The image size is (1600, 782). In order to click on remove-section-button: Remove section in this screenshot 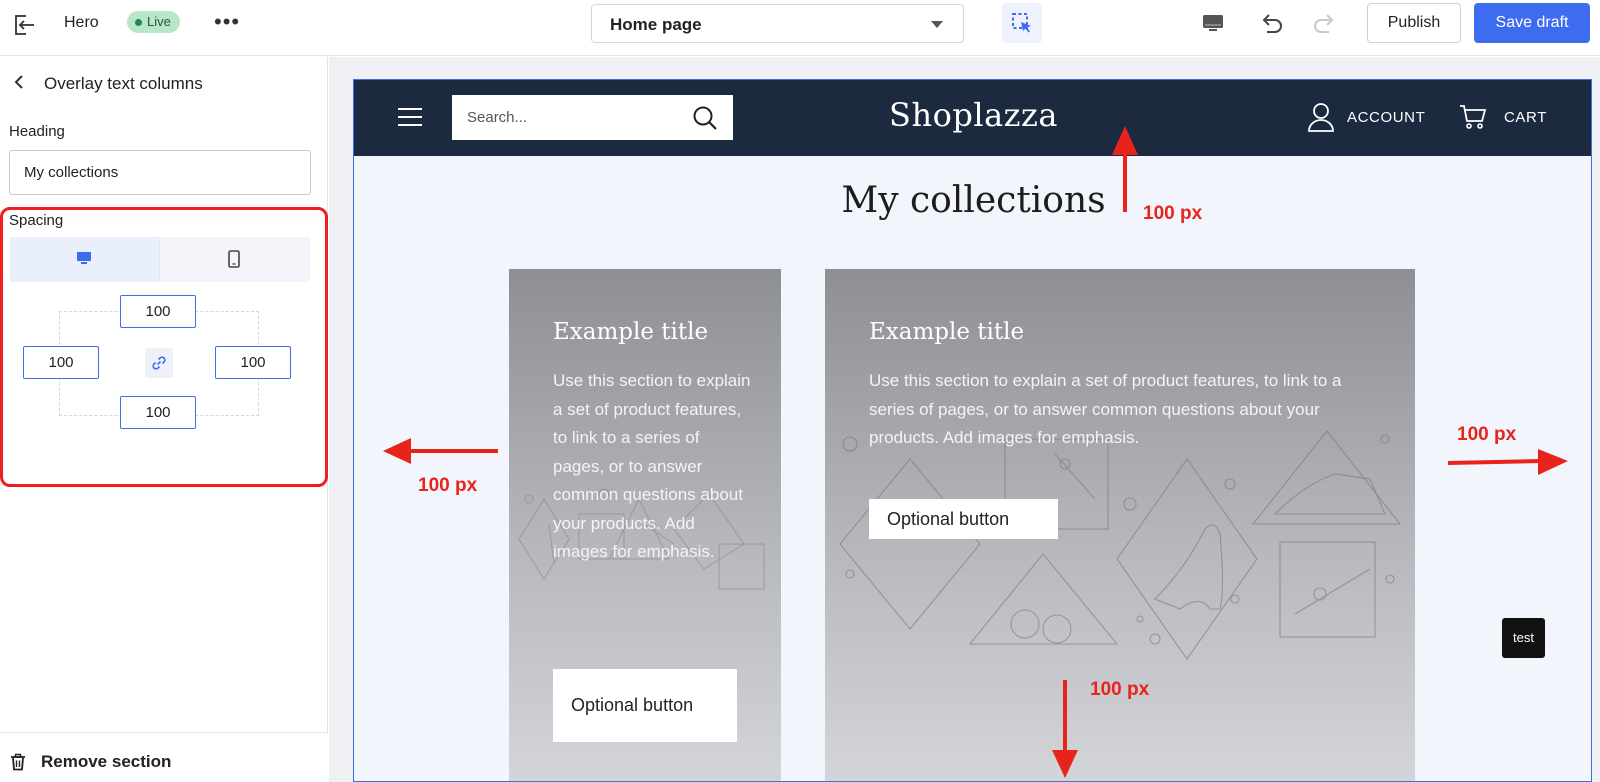, I will do `click(164, 757)`.